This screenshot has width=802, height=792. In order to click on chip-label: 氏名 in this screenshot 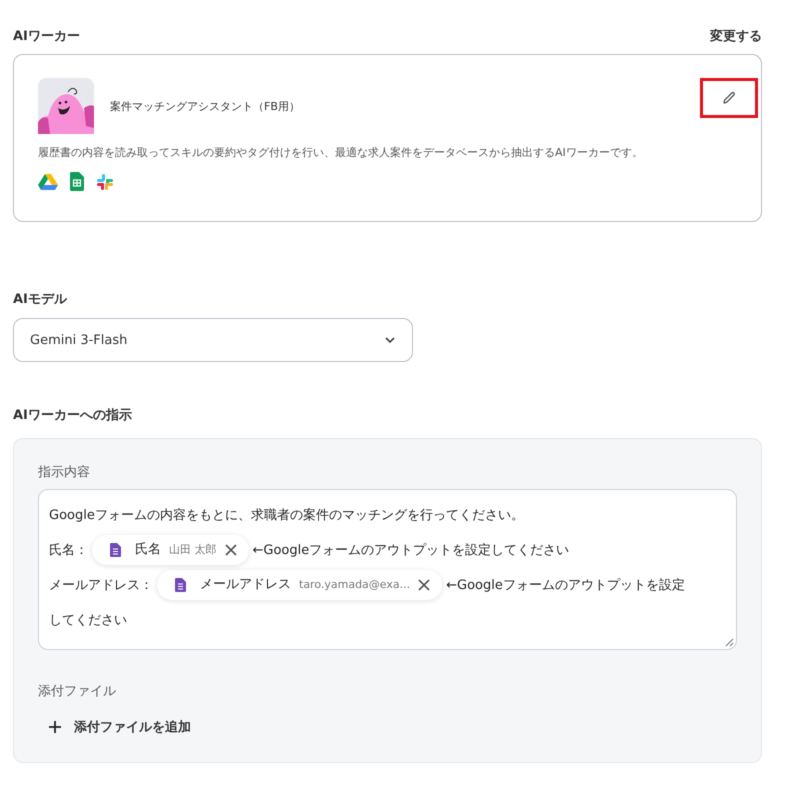, I will do `click(148, 550)`.